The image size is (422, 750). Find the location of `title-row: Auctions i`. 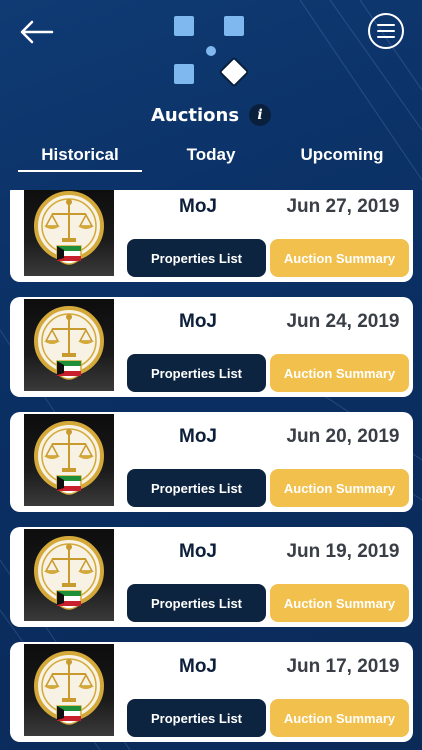

title-row: Auctions i is located at coordinates (211, 115).